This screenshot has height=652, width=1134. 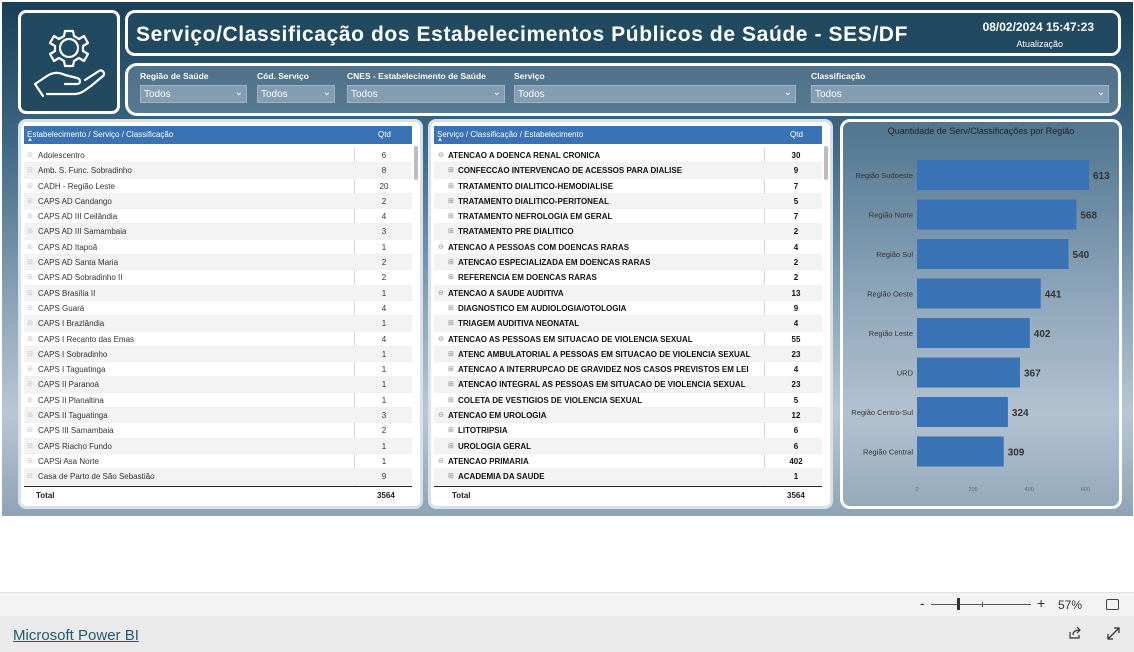 What do you see at coordinates (218, 477) in the screenshot?
I see `table-row: ⊞ Casa de Parto de São Sebastião 9` at bounding box center [218, 477].